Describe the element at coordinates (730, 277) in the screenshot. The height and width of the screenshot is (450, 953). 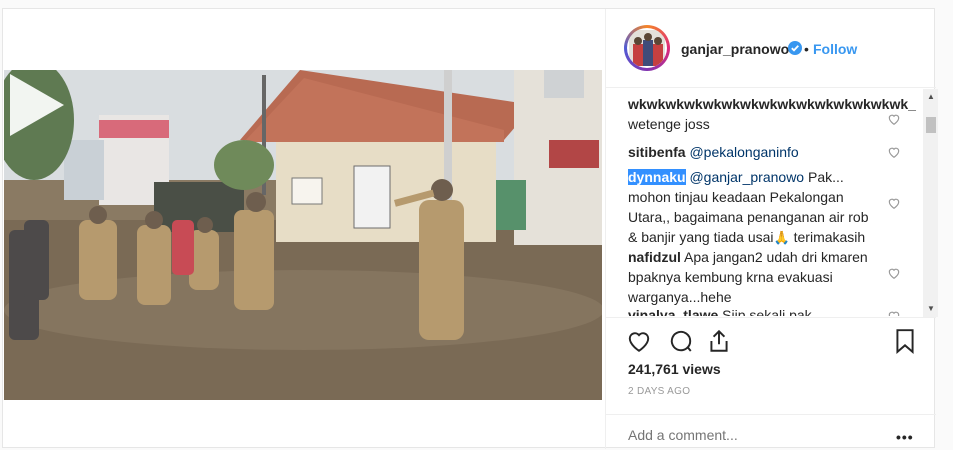
I see `comment-text: bpaknya kembung krna evakuasi` at that location.